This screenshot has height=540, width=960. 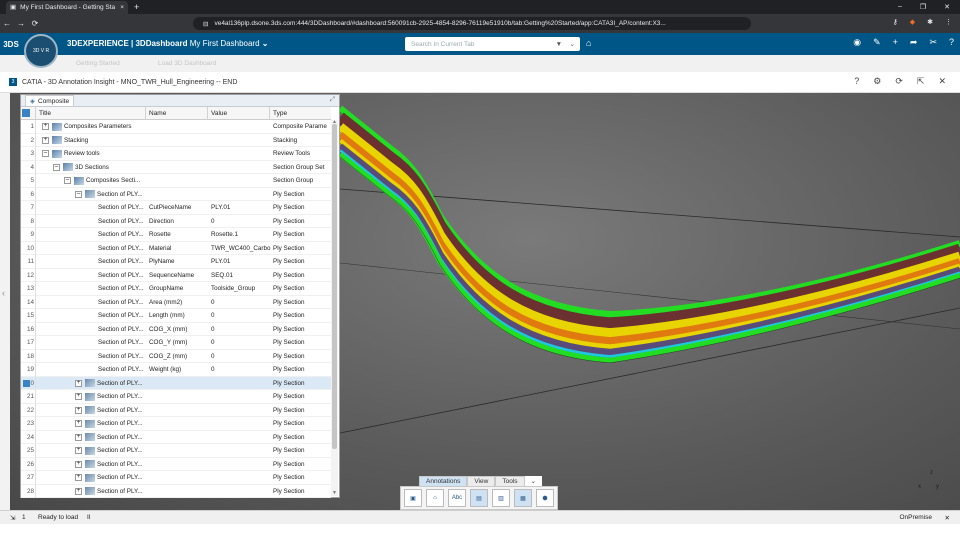 What do you see at coordinates (933, 42) in the screenshot?
I see `tools-icon: ✂` at bounding box center [933, 42].